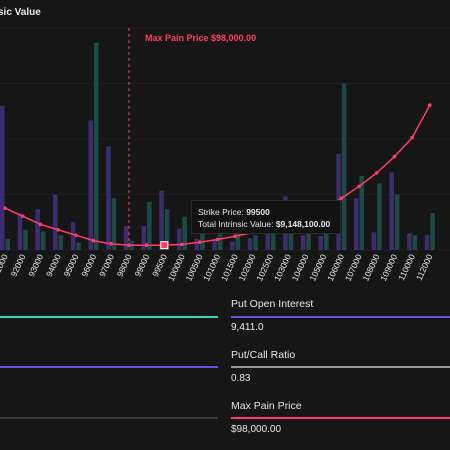 This screenshot has width=450, height=450. What do you see at coordinates (90, 185) in the screenshot?
I see `bar-96000-s1` at bounding box center [90, 185].